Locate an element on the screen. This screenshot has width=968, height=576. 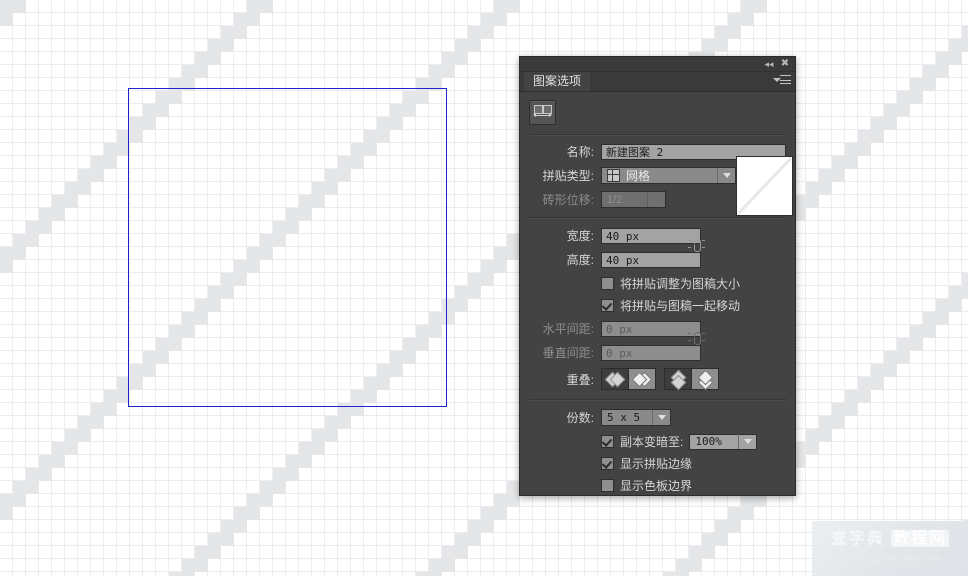
h-spacing-input: 0 px is located at coordinates (651, 328).